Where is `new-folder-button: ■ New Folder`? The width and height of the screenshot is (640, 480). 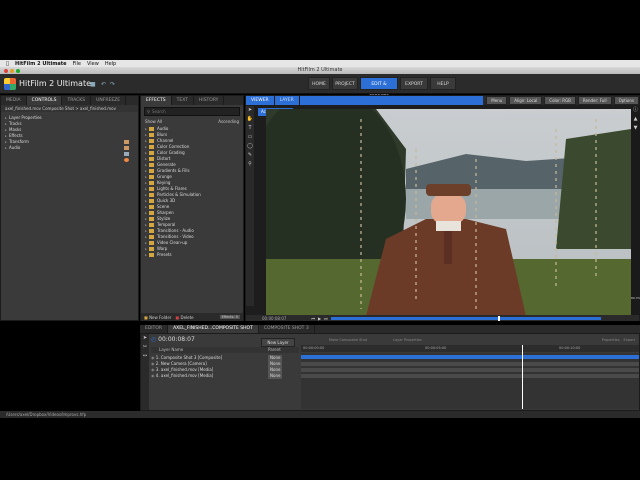
new-folder-button: ■ New Folder is located at coordinates (157, 317).